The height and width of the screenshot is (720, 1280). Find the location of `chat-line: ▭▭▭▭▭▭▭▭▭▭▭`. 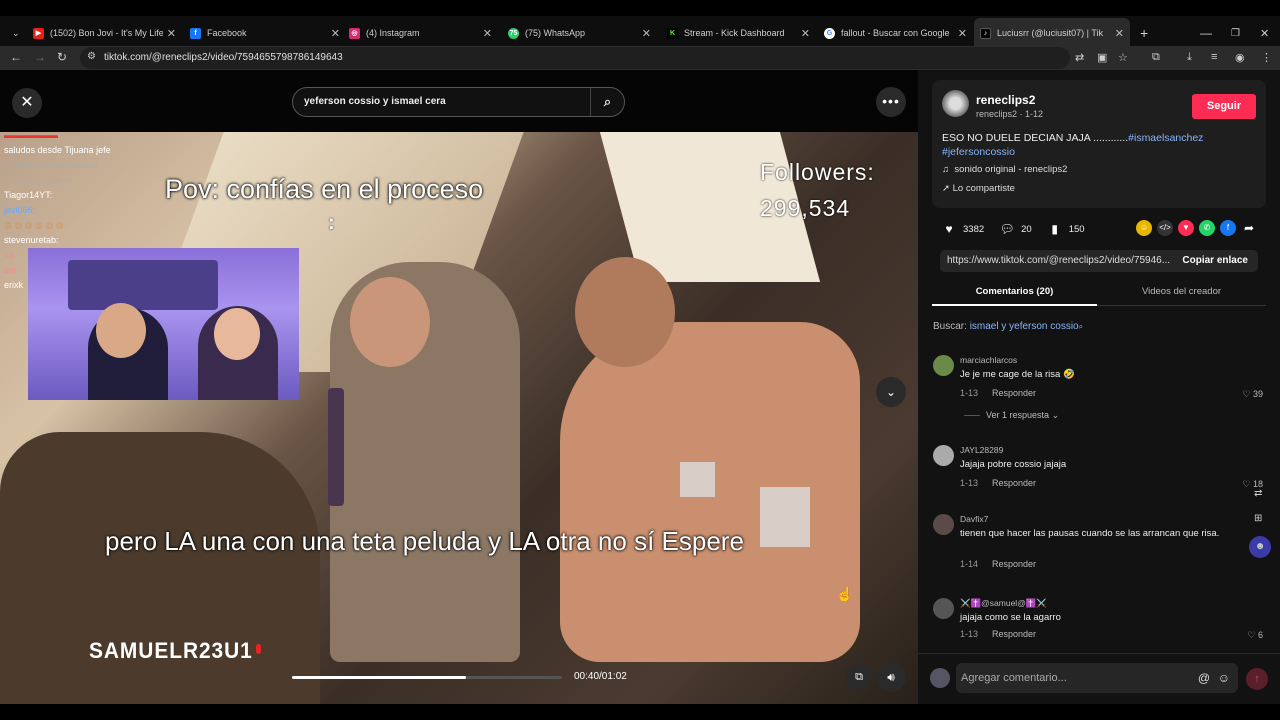

chat-line: ▭▭▭▭▭▭▭▭▭▭▭ is located at coordinates (51, 165).